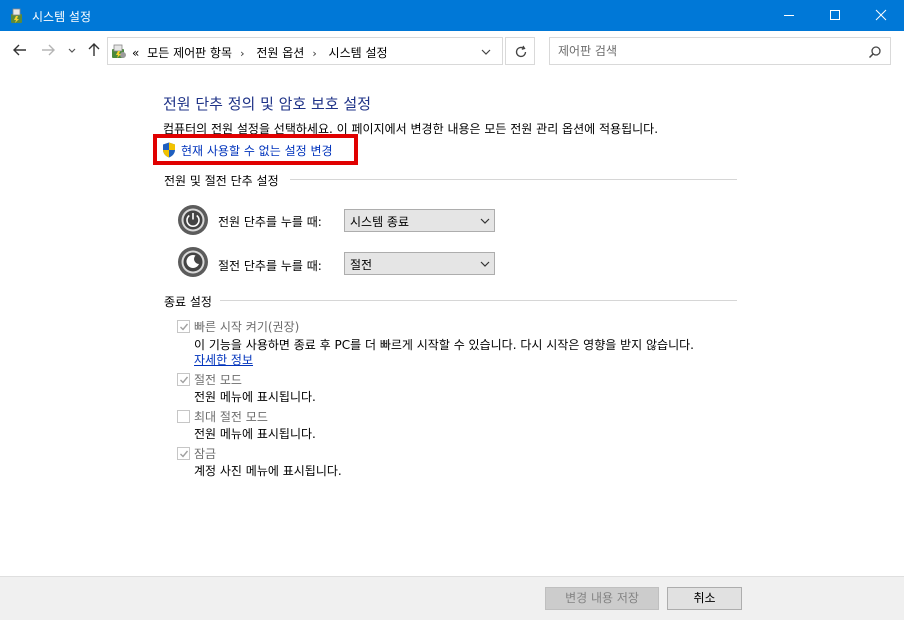 This screenshot has width=904, height=620. I want to click on maximize-button, so click(835, 15).